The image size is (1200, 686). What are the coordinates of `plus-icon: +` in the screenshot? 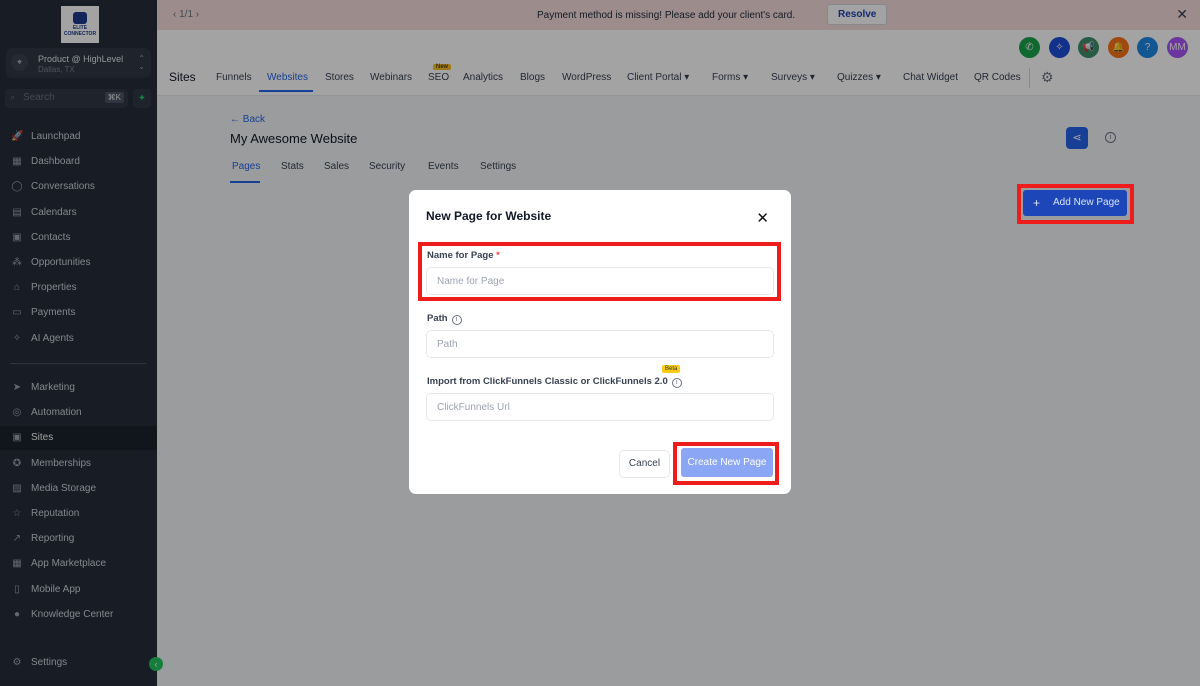 It's located at (1037, 203).